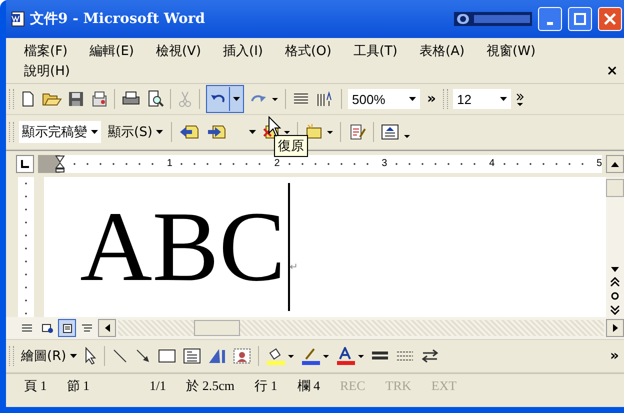 This screenshot has width=624, height=413. Describe the element at coordinates (169, 164) in the screenshot. I see `ruler-number: 1` at that location.